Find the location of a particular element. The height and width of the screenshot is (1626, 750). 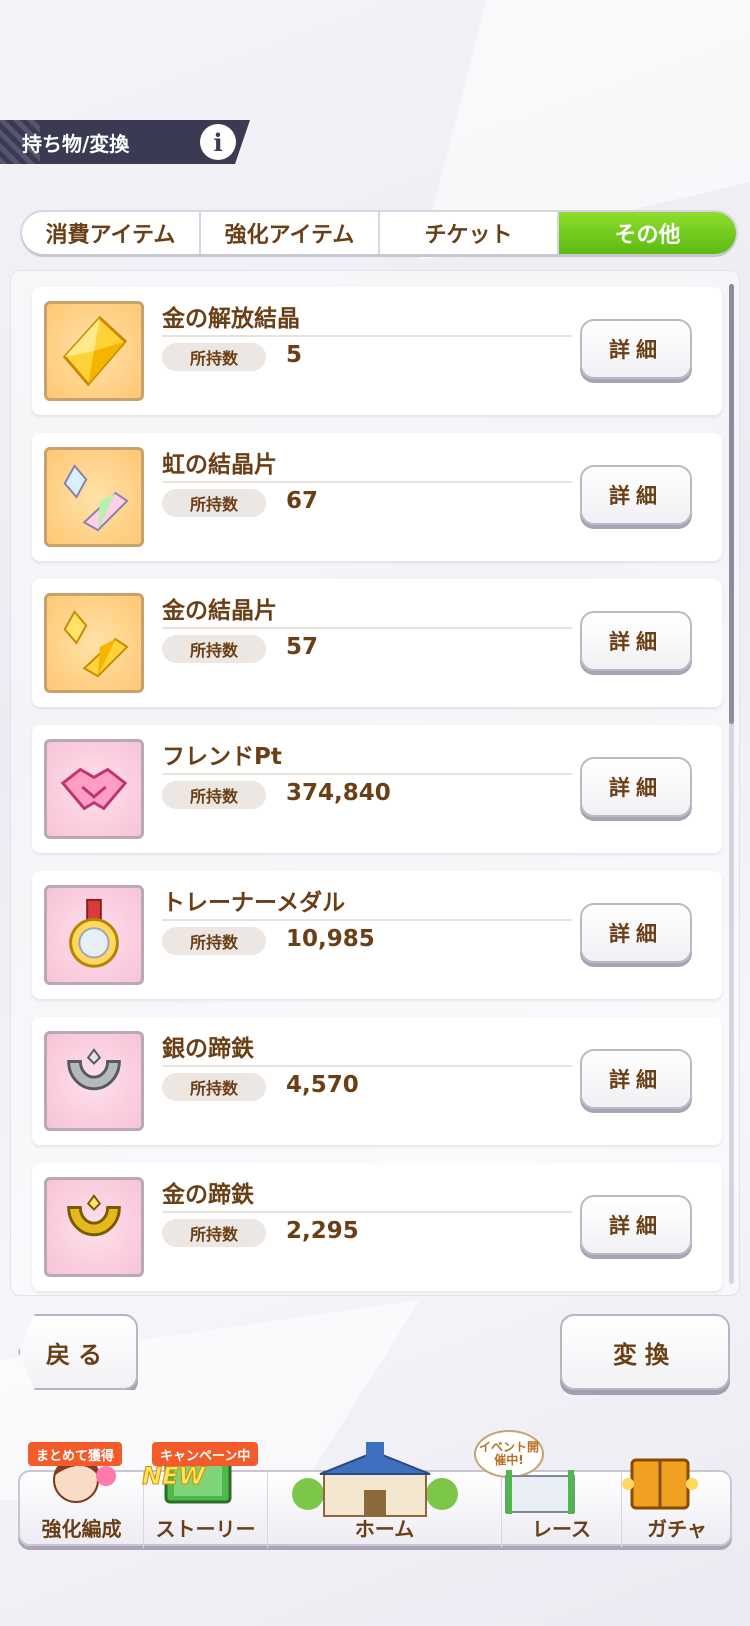

list-item: 金の結晶片 所持数 57 詳細 is located at coordinates (377, 643).